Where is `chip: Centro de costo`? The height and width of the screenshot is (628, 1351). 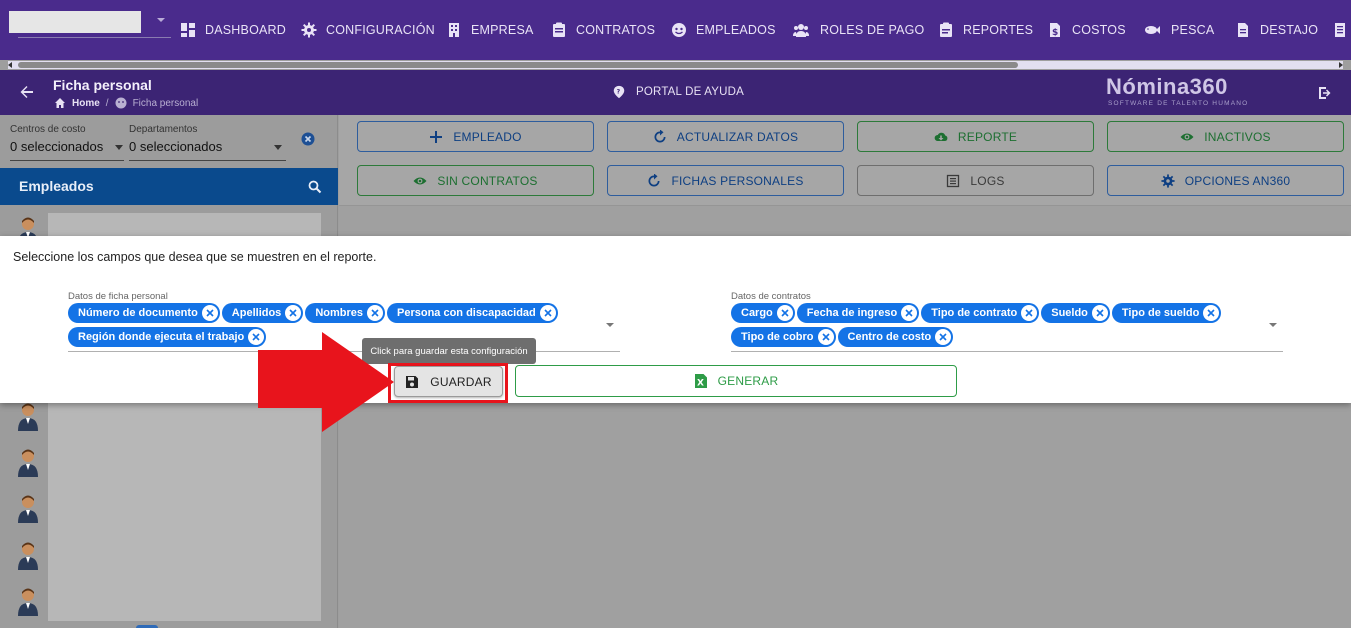
chip: Centro de costo is located at coordinates (895, 337).